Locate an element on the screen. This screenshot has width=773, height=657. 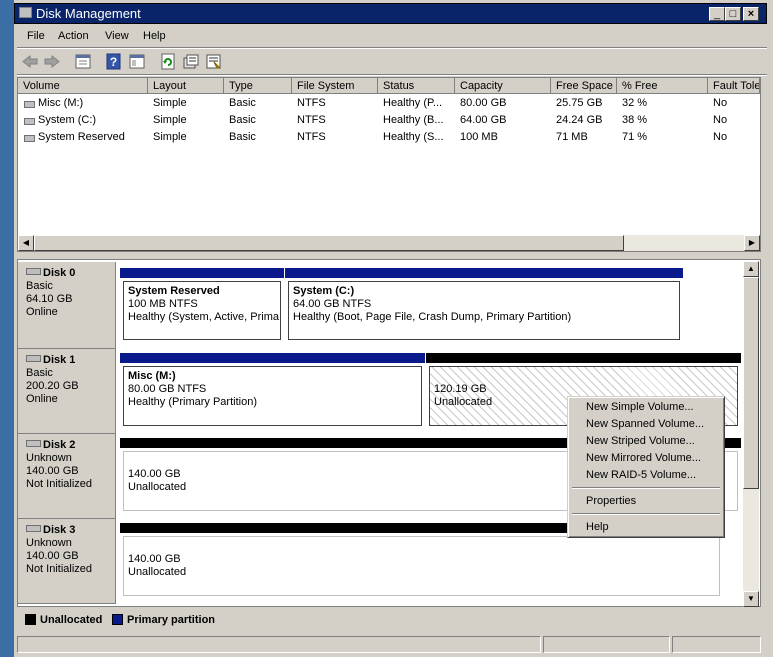
disk-name: Disk 1 is located at coordinates (59, 360).